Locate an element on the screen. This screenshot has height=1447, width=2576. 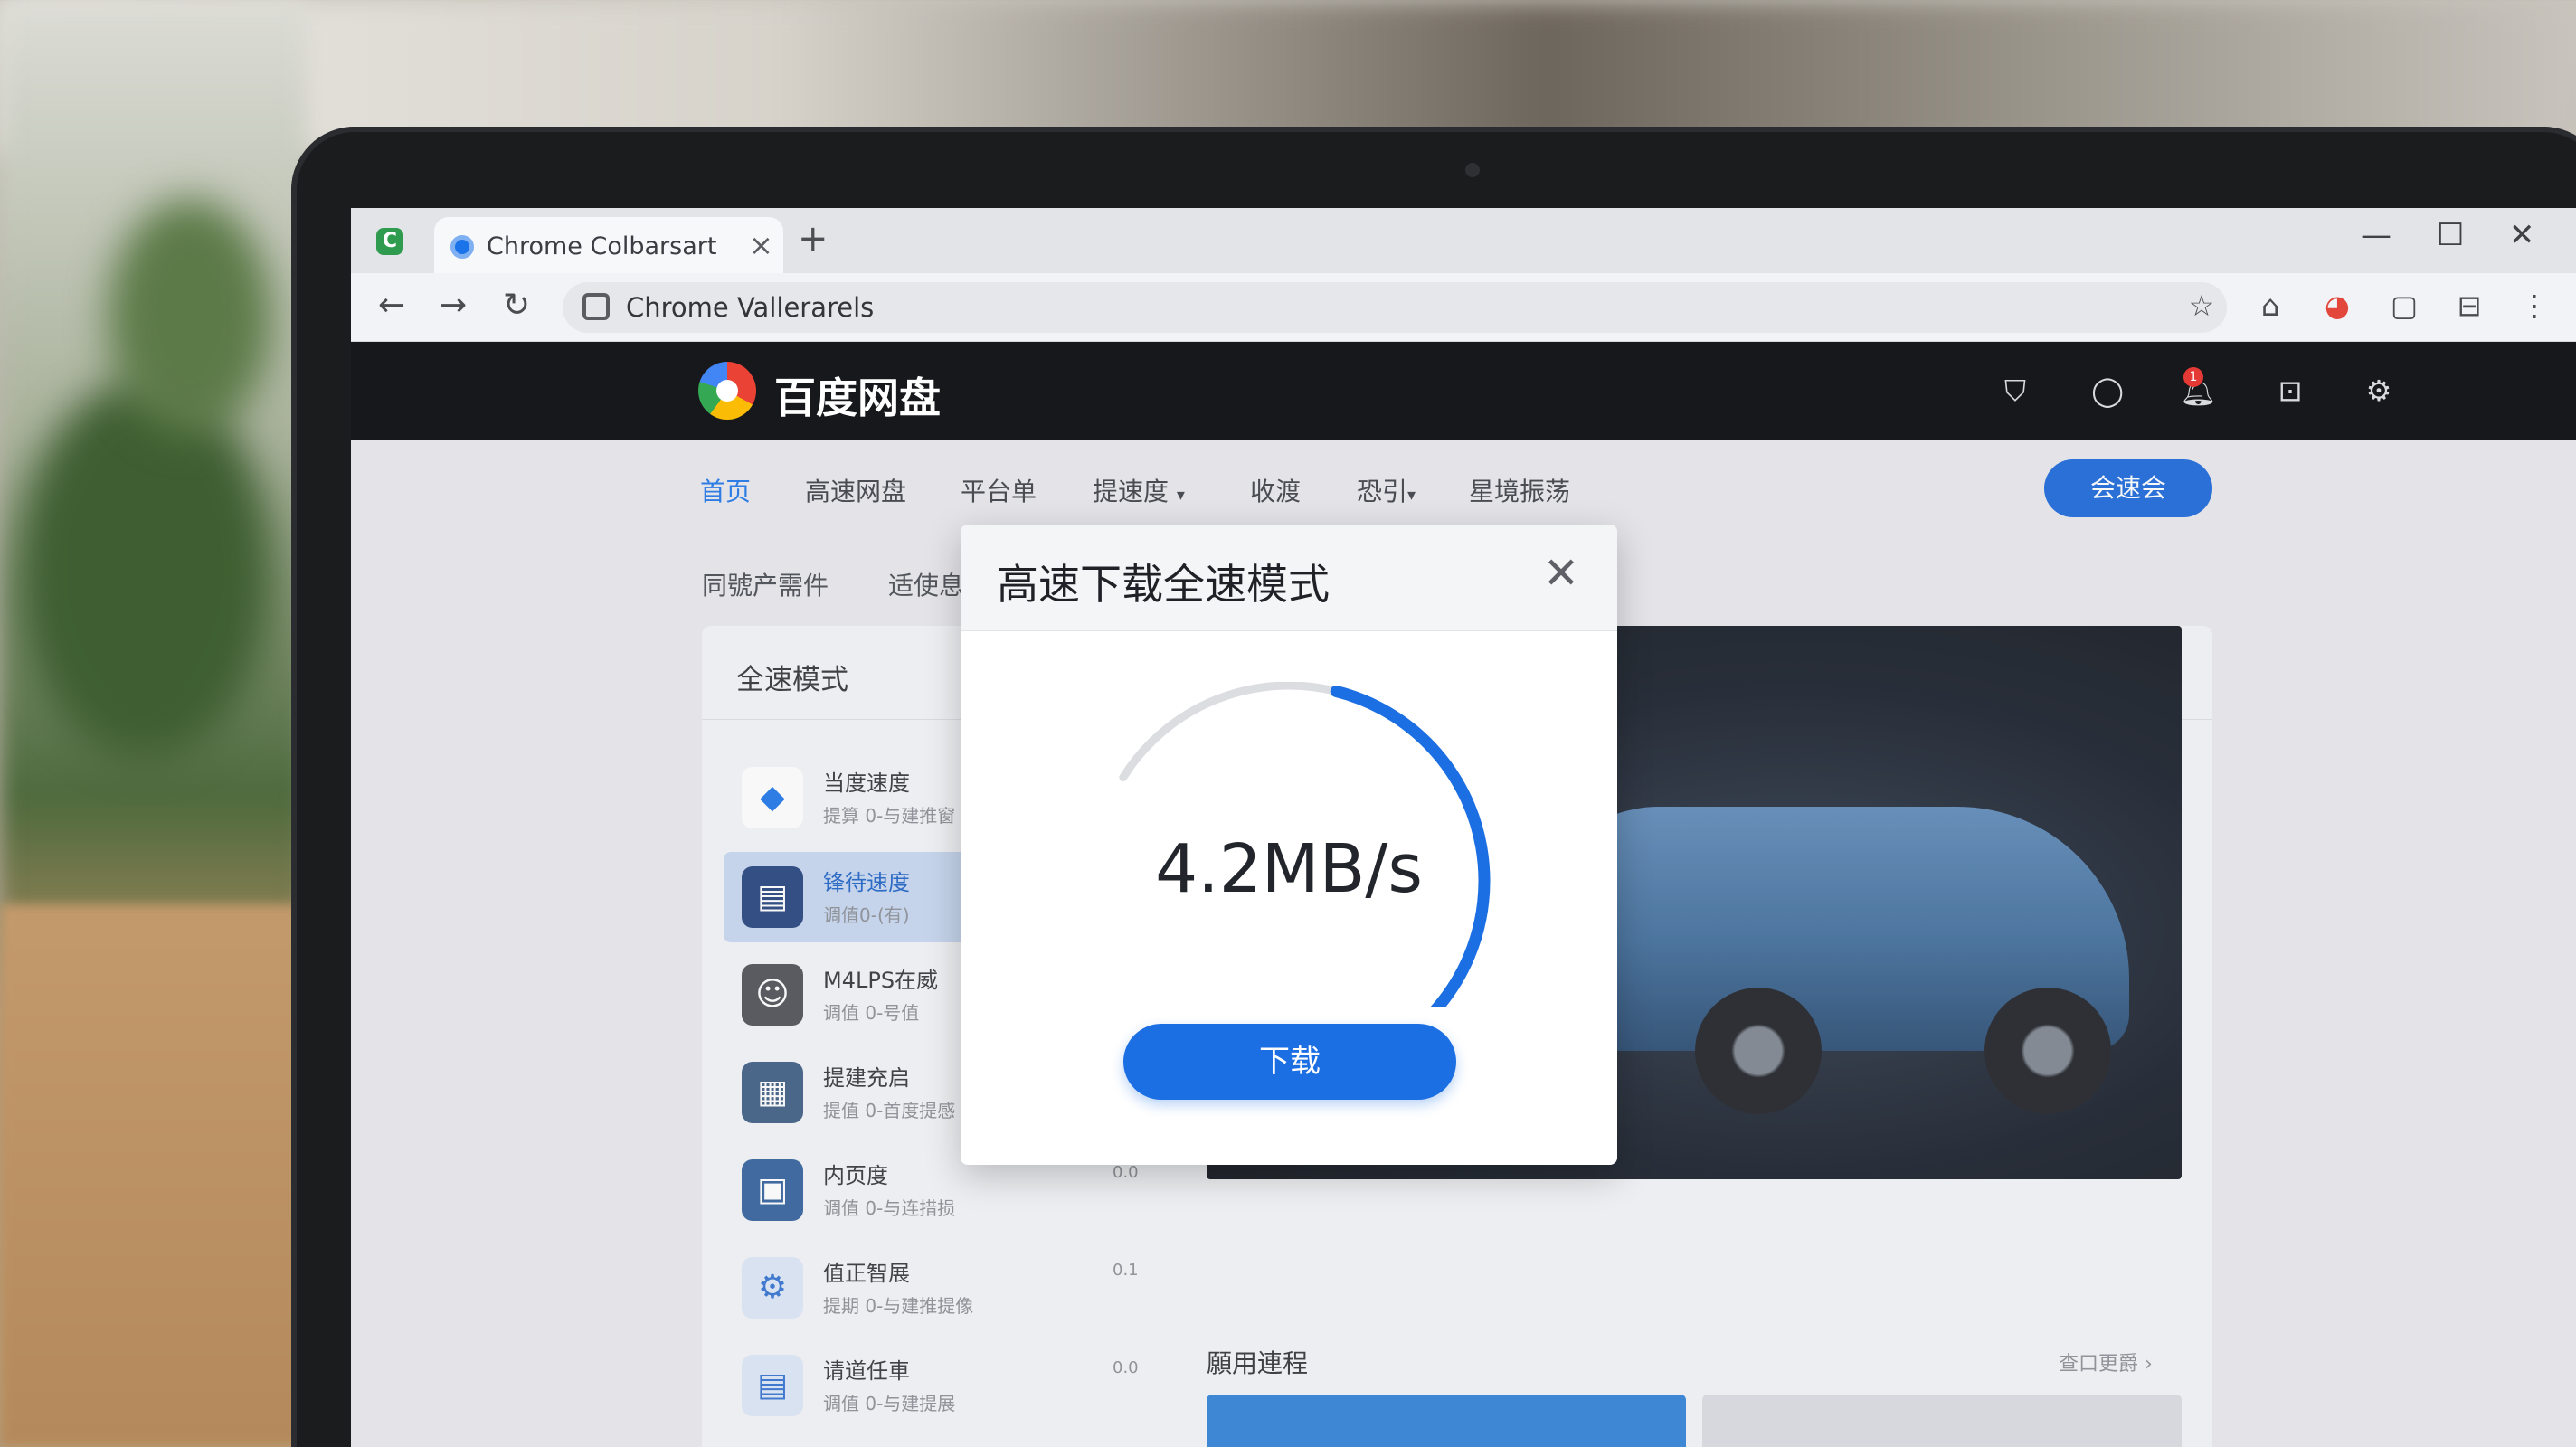
tab-close-icon: × is located at coordinates (761, 245).